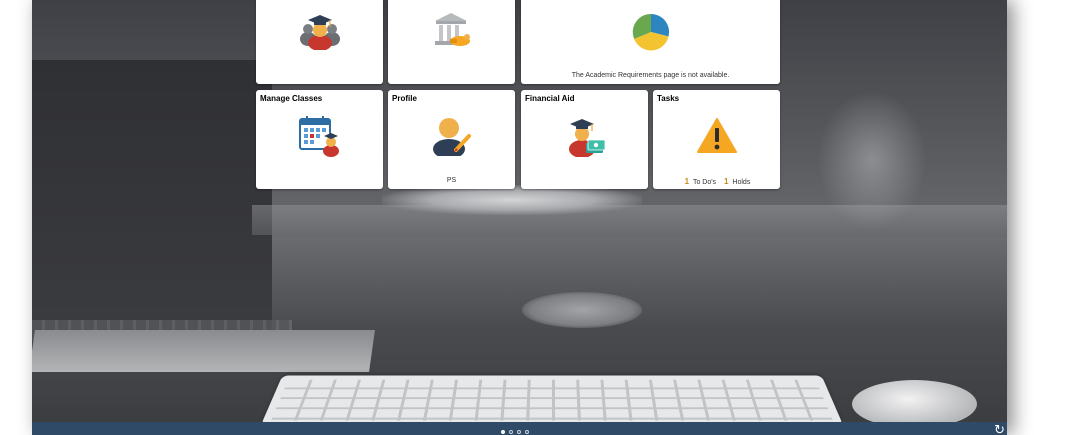 This screenshot has width=1072, height=435. What do you see at coordinates (726, 181) in the screenshot?
I see `holds-count: 1` at bounding box center [726, 181].